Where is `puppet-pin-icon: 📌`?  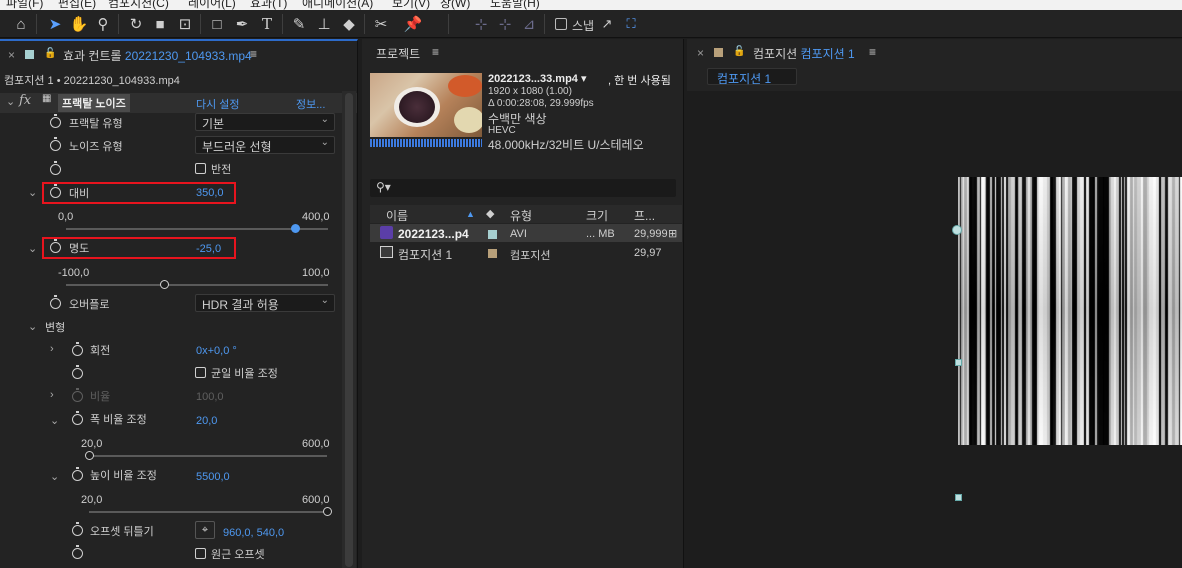 puppet-pin-icon: 📌 is located at coordinates (413, 24).